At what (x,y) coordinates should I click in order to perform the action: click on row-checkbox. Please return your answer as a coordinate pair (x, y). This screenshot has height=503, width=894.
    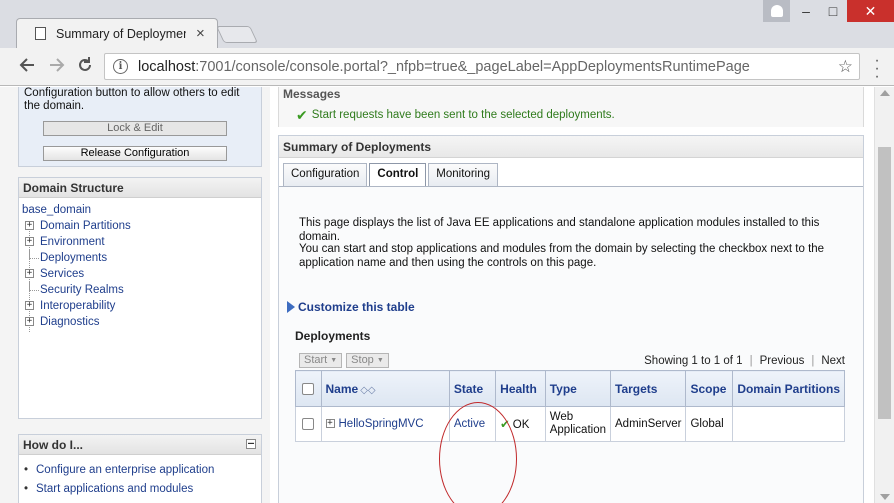
    Looking at the image, I should click on (308, 423).